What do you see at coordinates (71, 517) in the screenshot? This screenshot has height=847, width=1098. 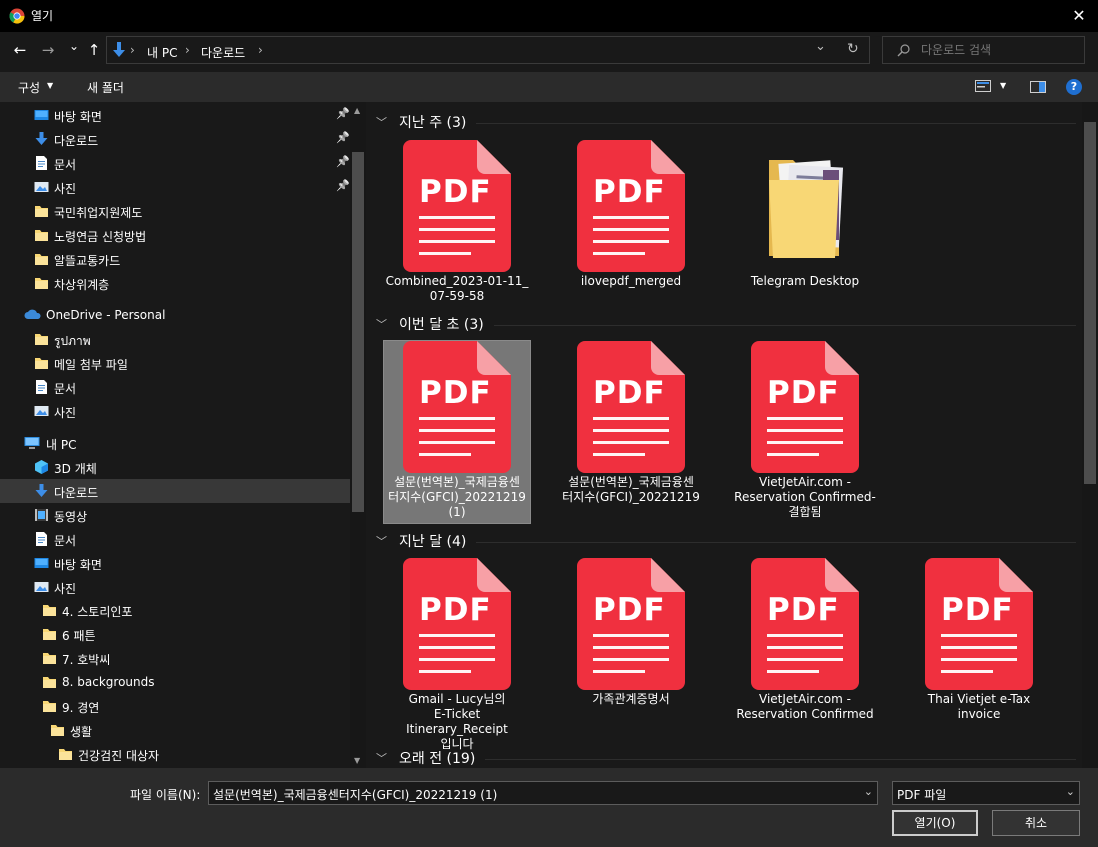 I see `sidebar-item-label: 동영상` at bounding box center [71, 517].